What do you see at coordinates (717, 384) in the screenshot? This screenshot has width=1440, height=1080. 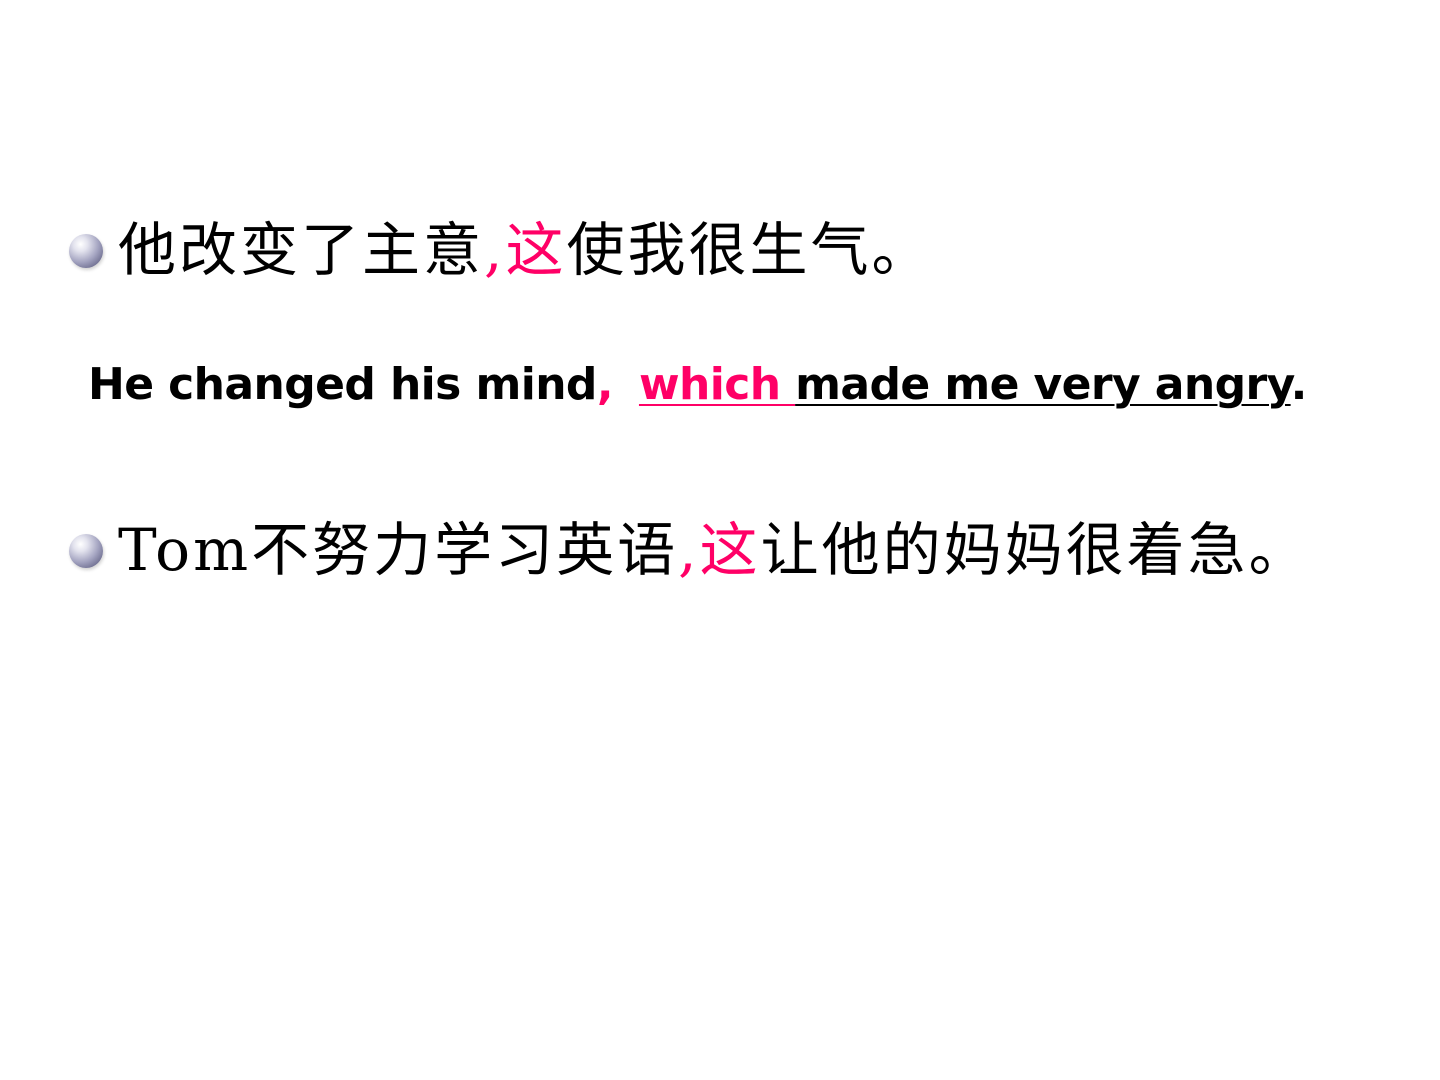 I see `translation-relative-pronoun: which` at bounding box center [717, 384].